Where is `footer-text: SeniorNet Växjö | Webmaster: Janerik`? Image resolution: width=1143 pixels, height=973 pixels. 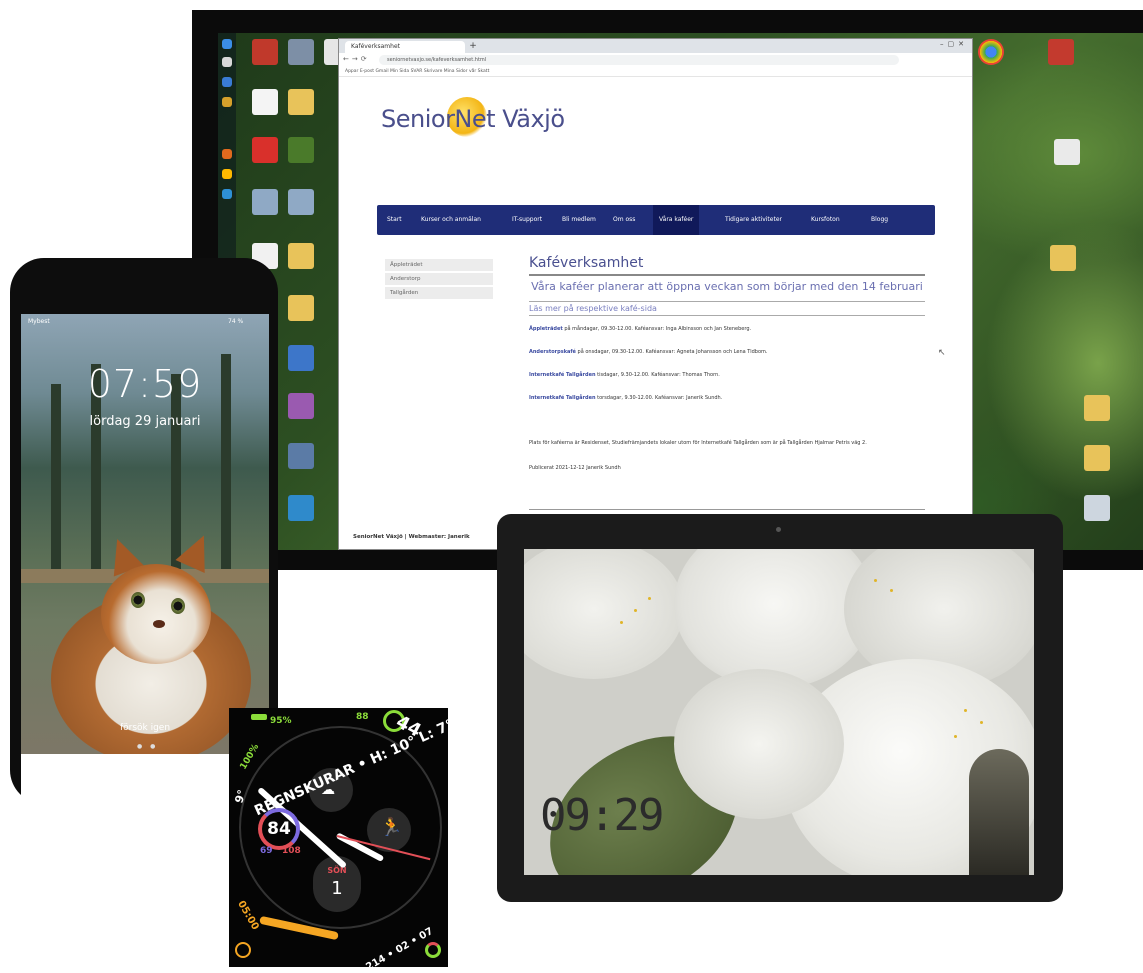 footer-text: SeniorNet Växjö | Webmaster: Janerik is located at coordinates (411, 537).